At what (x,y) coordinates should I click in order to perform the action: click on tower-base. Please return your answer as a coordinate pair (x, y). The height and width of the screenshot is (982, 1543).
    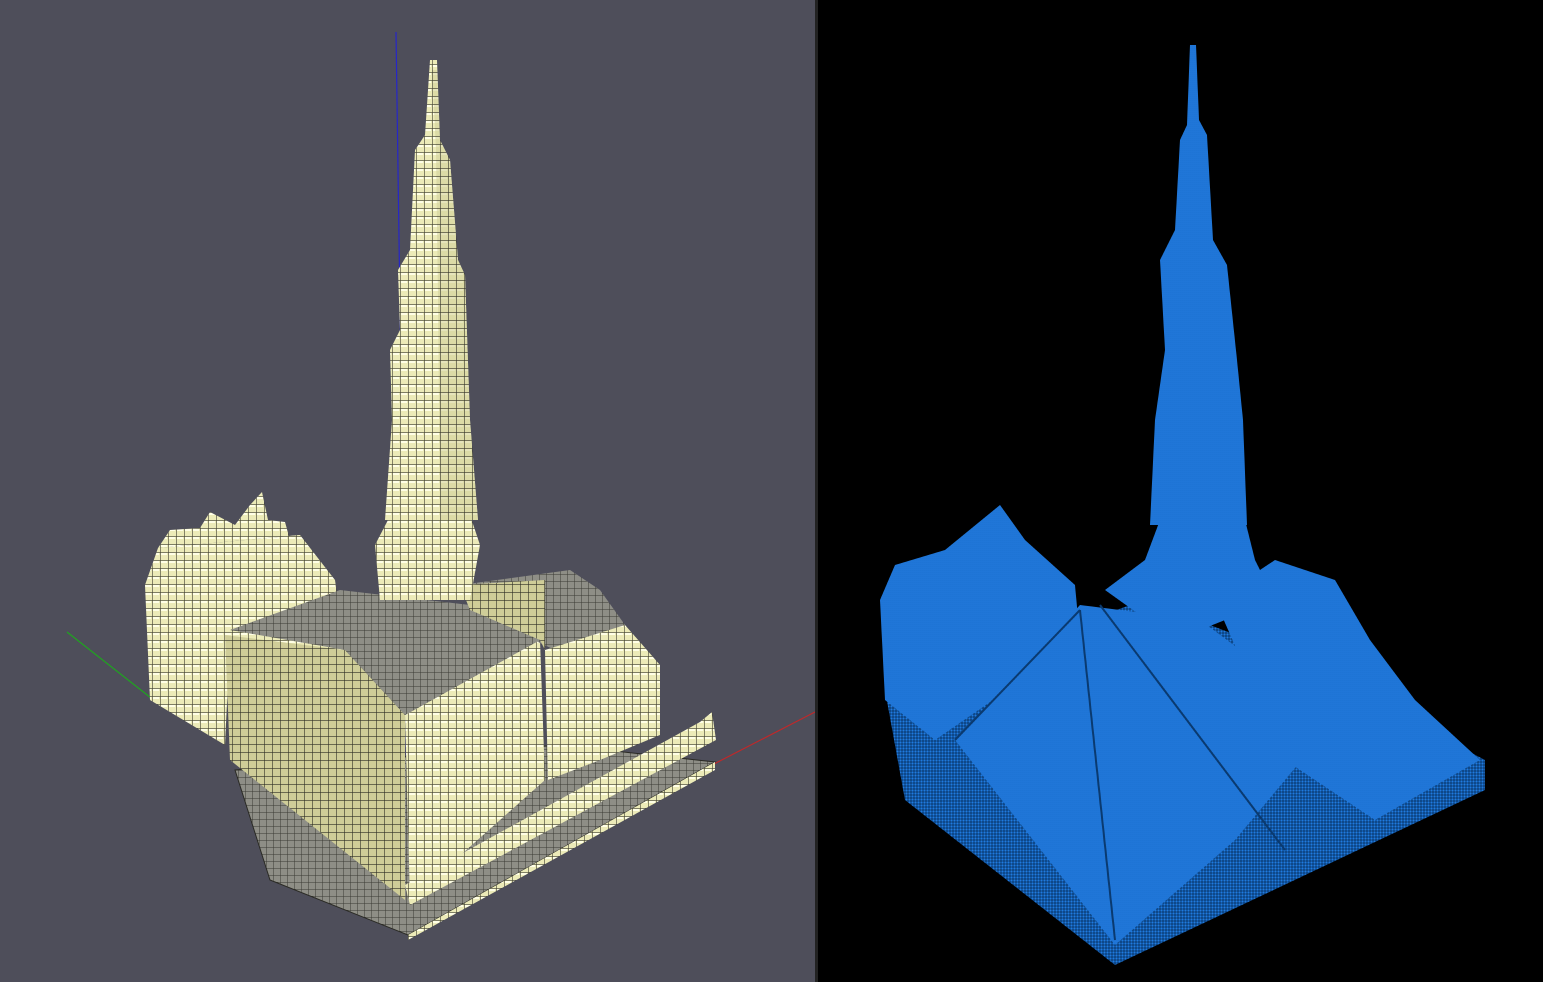
    Looking at the image, I should click on (427, 556).